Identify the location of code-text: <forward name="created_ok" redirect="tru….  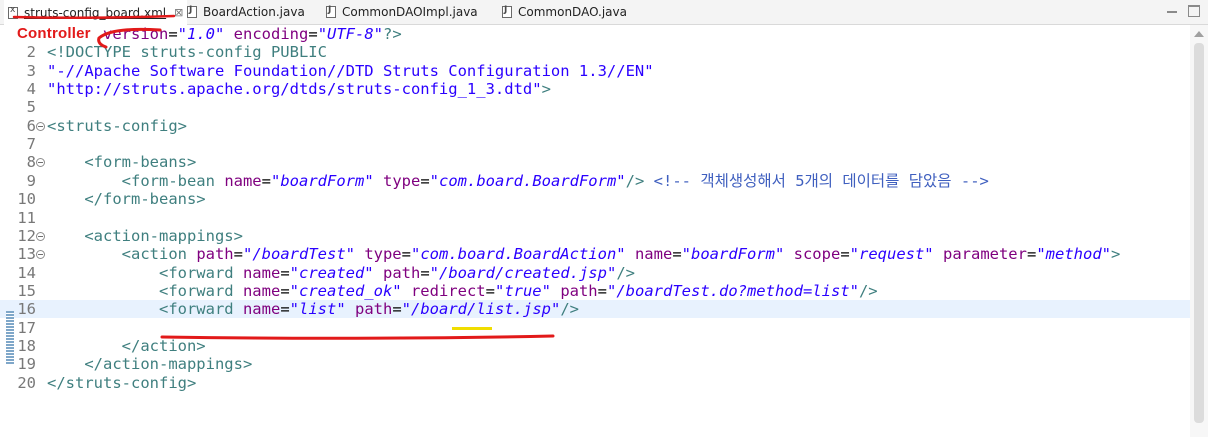
(462, 291).